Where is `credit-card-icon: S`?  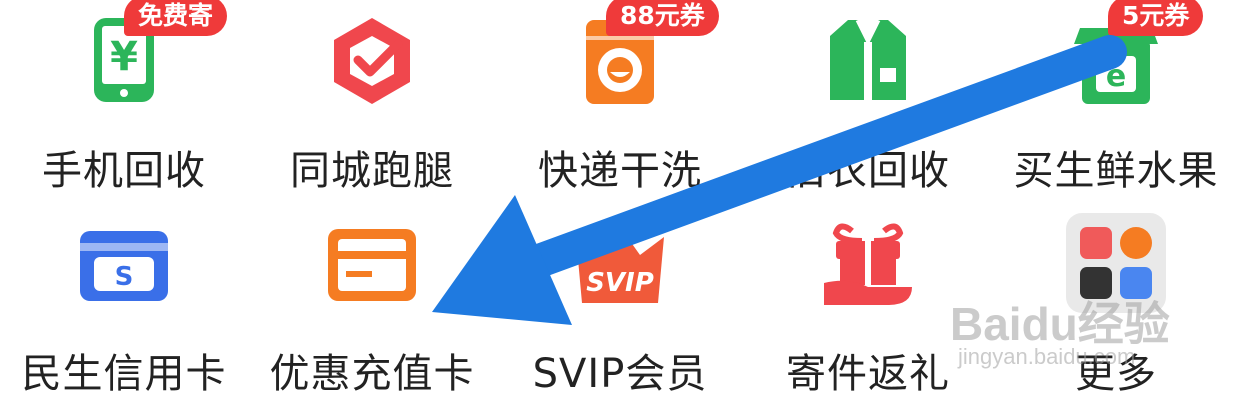
credit-card-icon: S is located at coordinates (124, 263).